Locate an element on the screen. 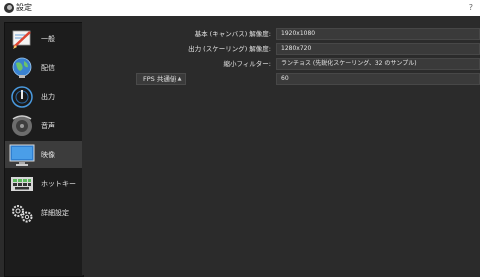 The image size is (480, 277). base-resolution-row: 基本 (キャンバス) 解像度: 1920x1080 is located at coordinates (281, 34).